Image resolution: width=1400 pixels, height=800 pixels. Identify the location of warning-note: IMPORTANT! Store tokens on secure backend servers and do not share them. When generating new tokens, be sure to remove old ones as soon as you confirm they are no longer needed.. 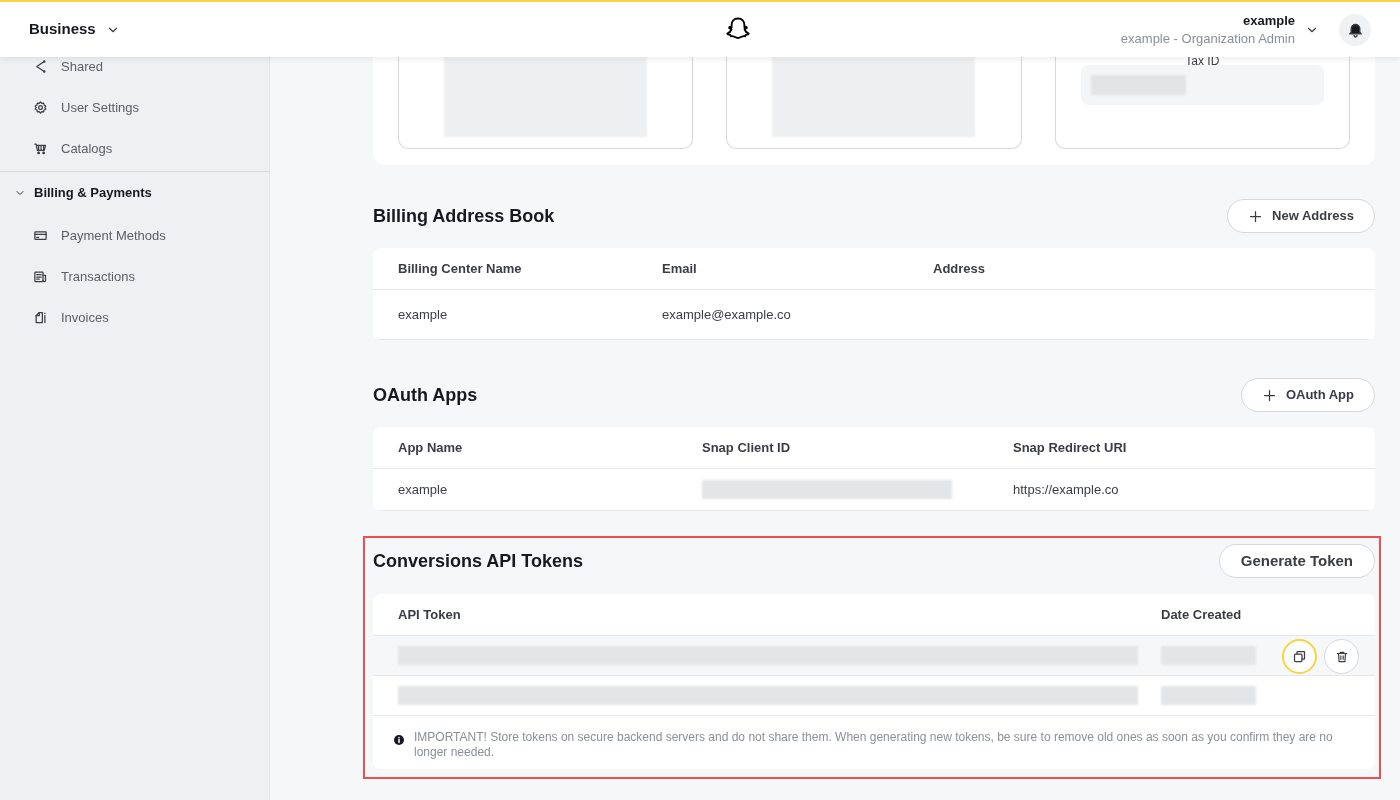
(874, 744).